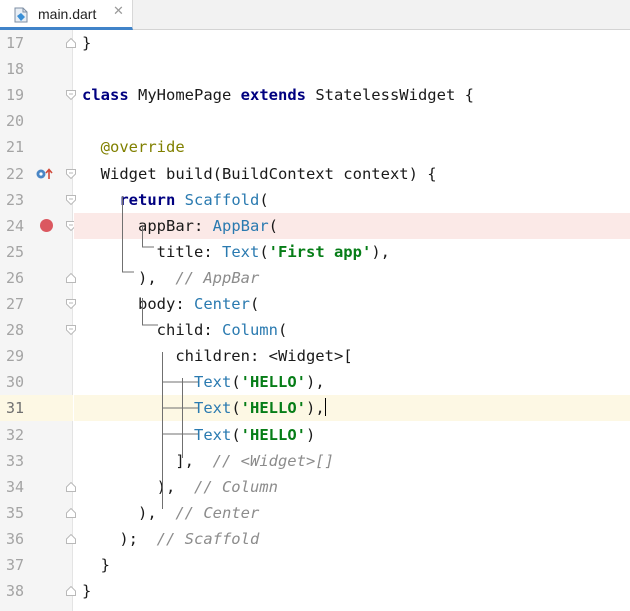 This screenshot has width=630, height=611. Describe the element at coordinates (15, 435) in the screenshot. I see `line-number: 32` at that location.